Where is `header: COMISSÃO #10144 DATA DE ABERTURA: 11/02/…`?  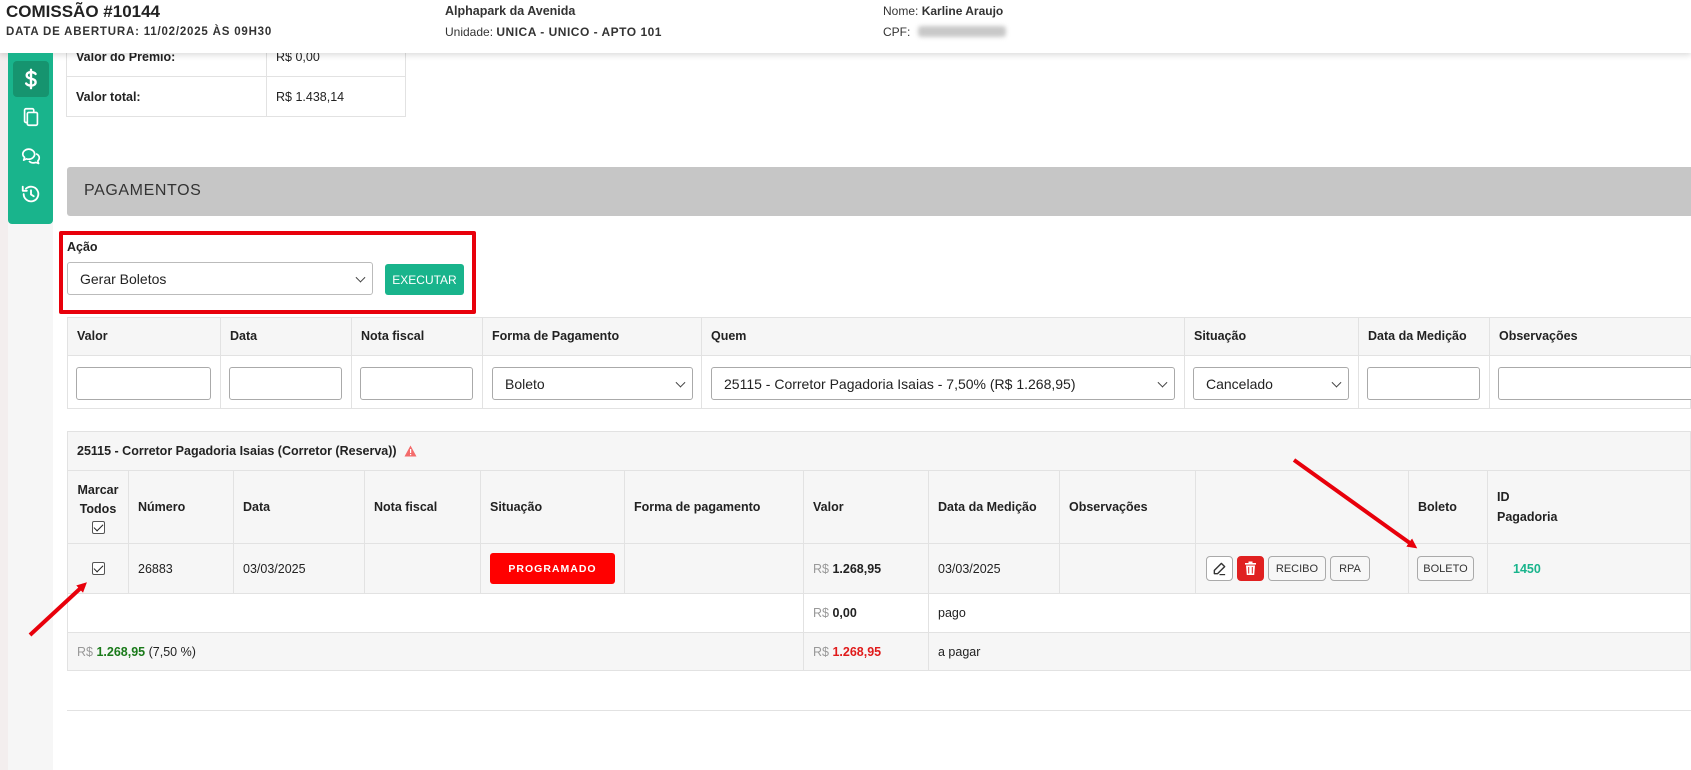
header: COMISSÃO #10144 DATA DE ABERTURA: 11/02/… is located at coordinates (845, 26).